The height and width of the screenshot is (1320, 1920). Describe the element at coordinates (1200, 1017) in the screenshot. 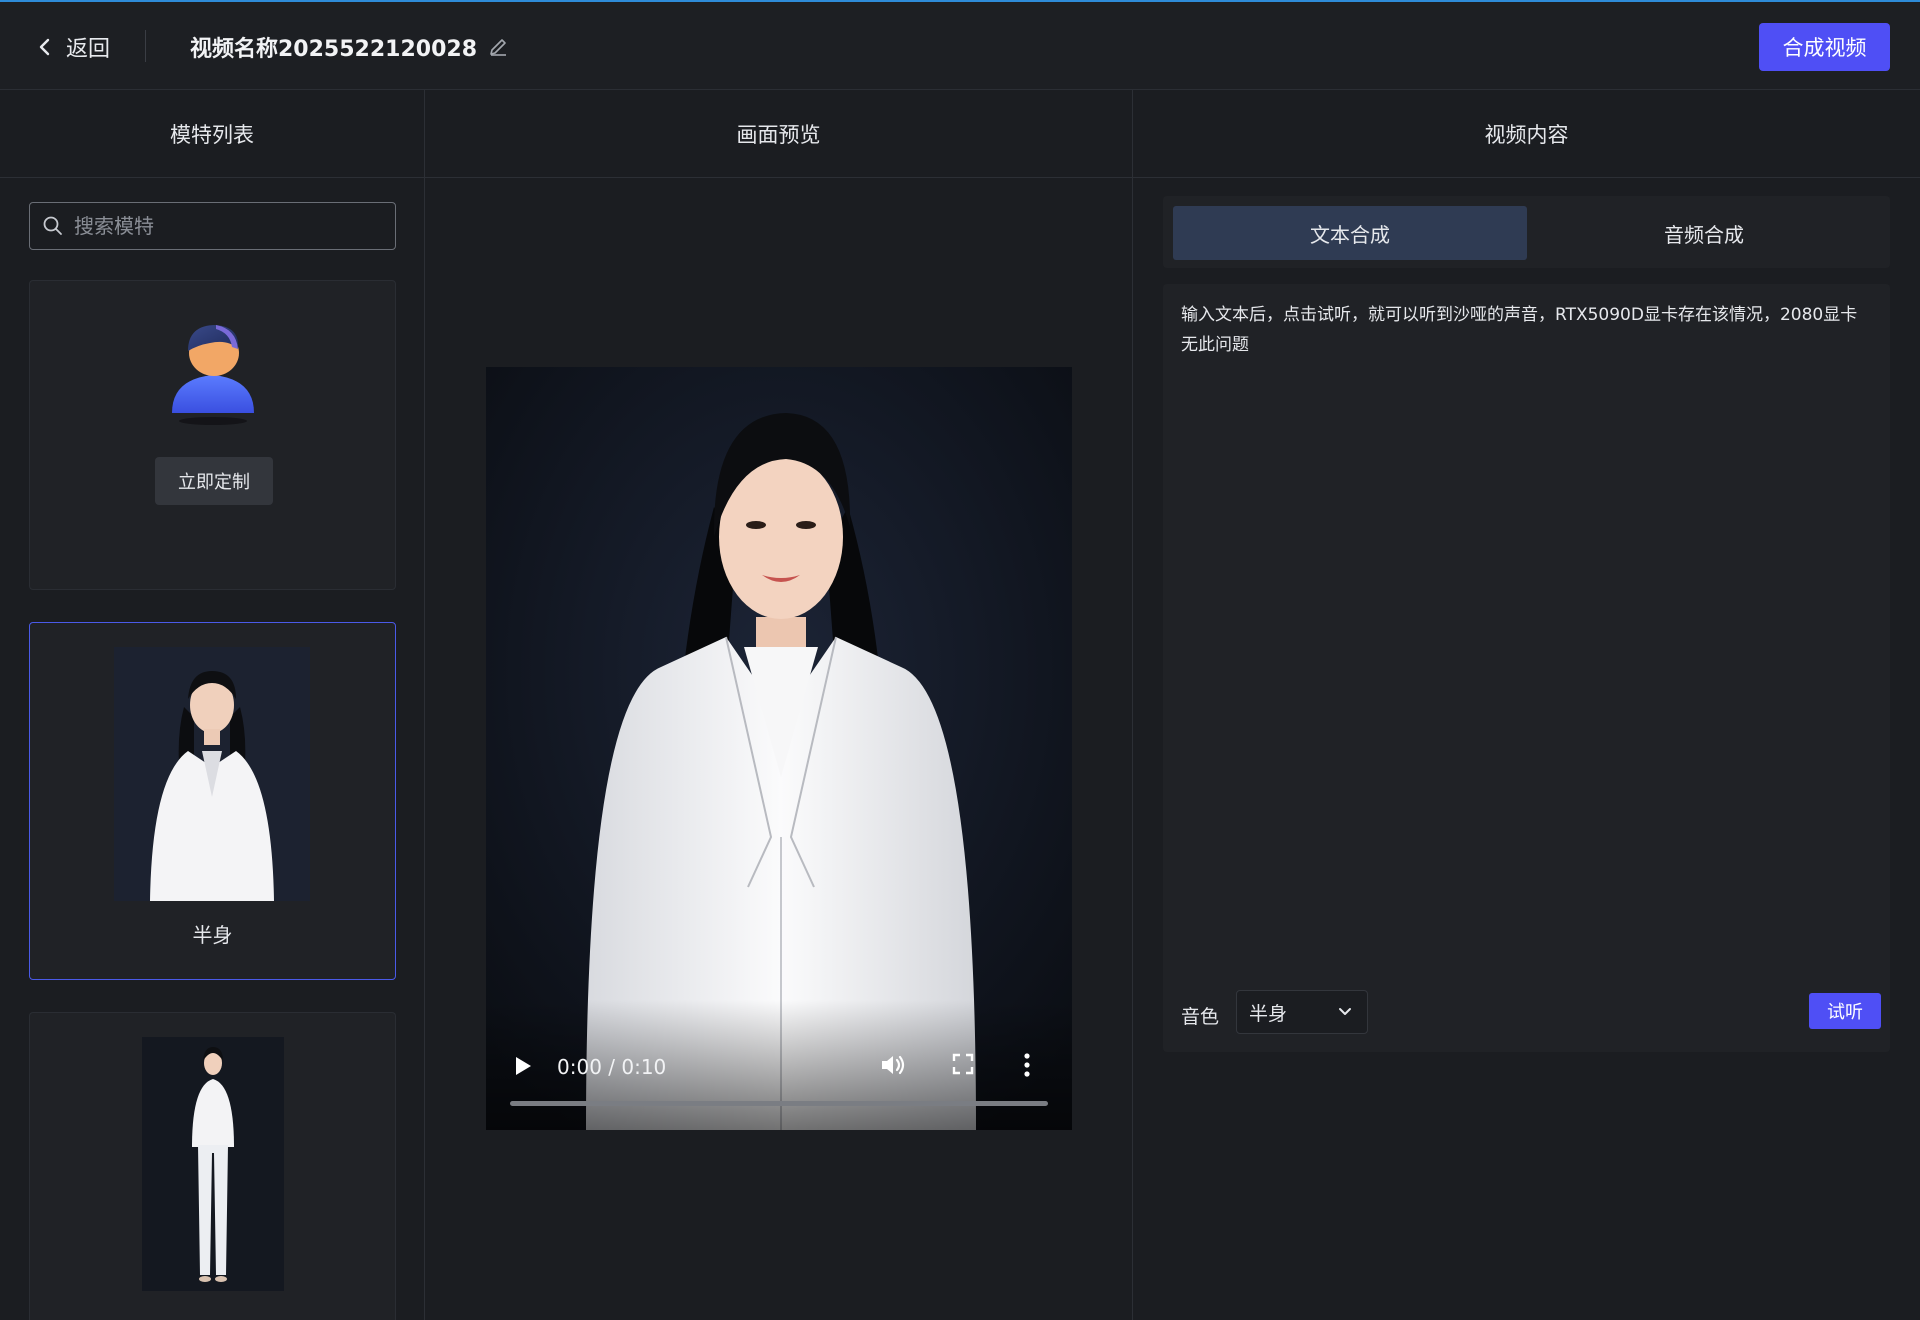

I see `voice-label: 音色` at that location.